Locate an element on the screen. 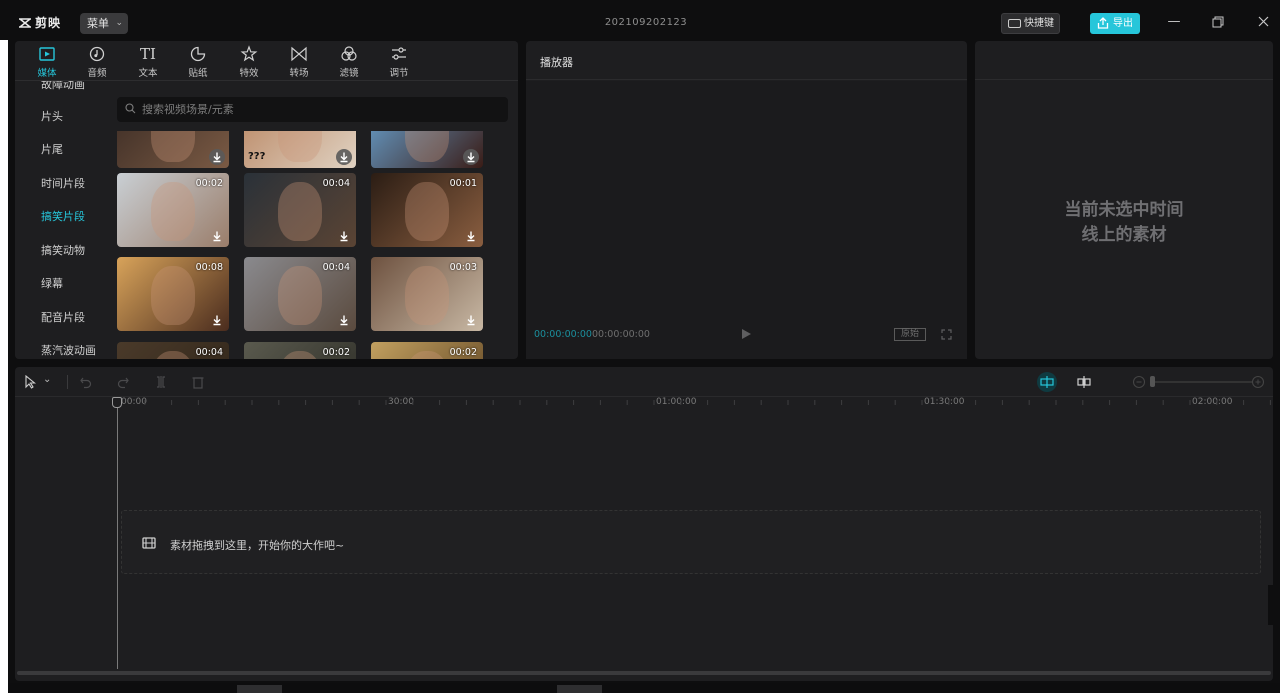 This screenshot has height=693, width=1280. close-button is located at coordinates (1263, 22).